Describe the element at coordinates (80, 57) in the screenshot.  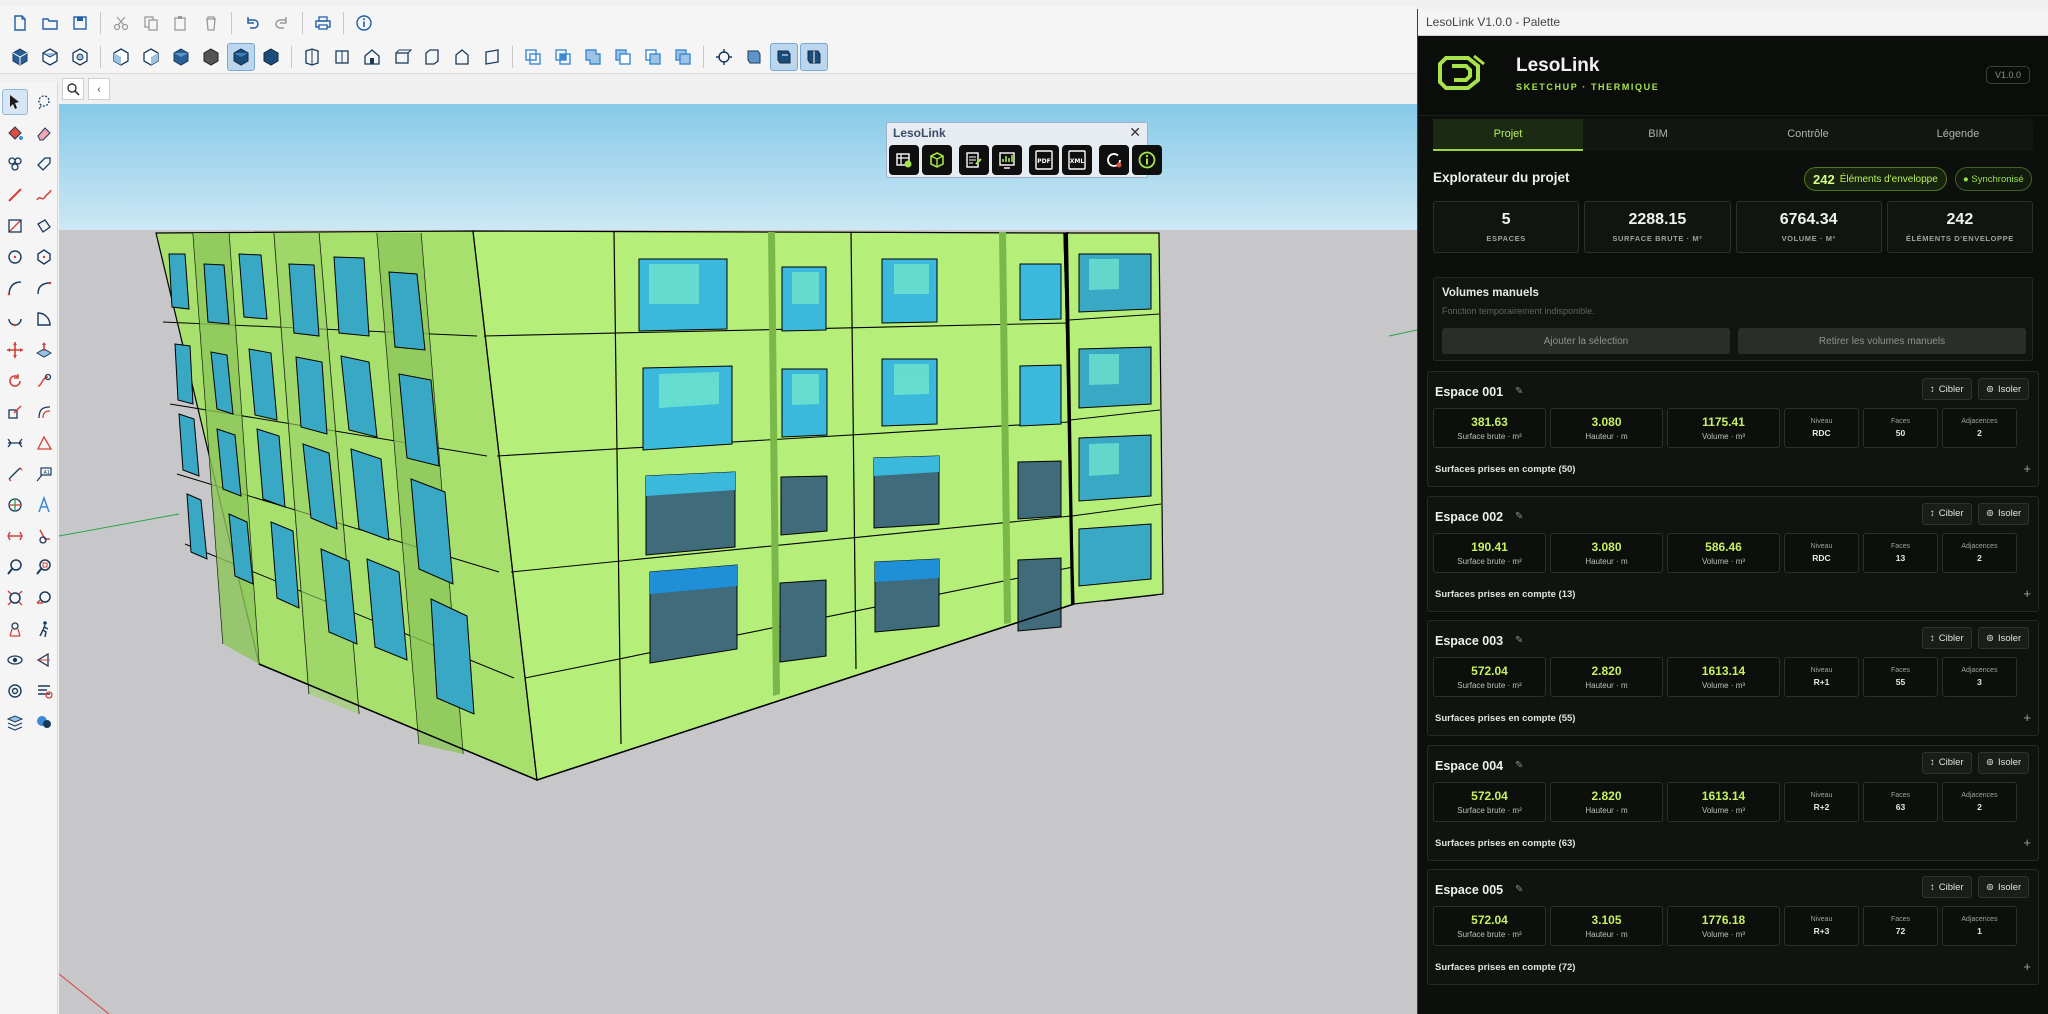
I see `front-view-icon` at that location.